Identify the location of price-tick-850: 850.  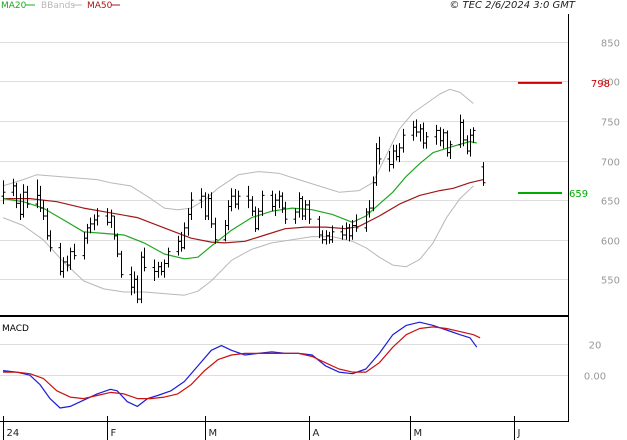
(610, 44).